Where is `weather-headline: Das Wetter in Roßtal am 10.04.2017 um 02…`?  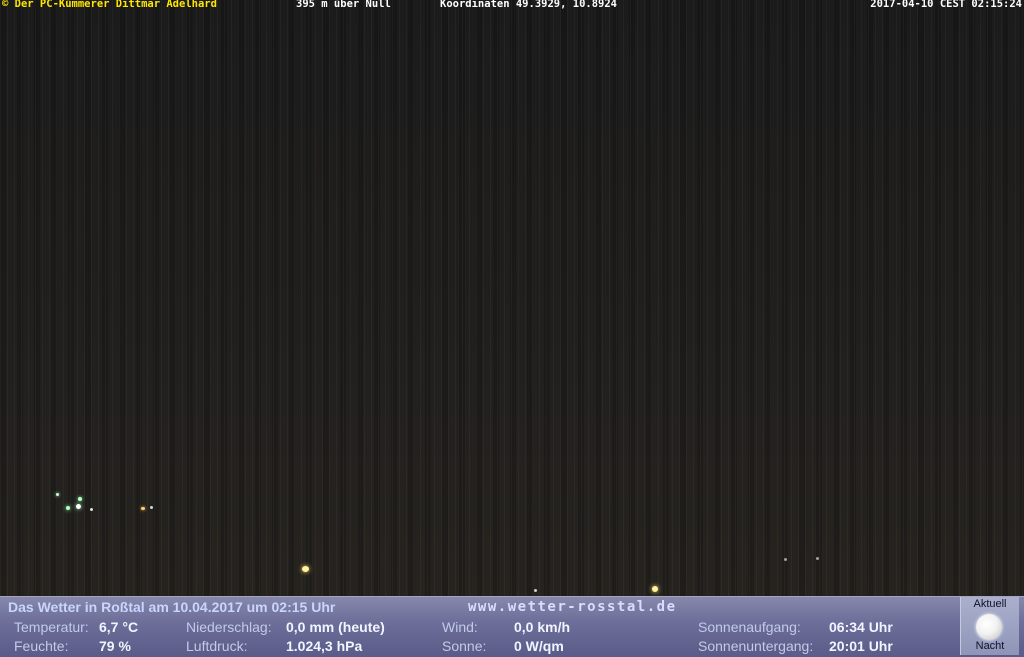 weather-headline: Das Wetter in Roßtal am 10.04.2017 um 02… is located at coordinates (172, 607).